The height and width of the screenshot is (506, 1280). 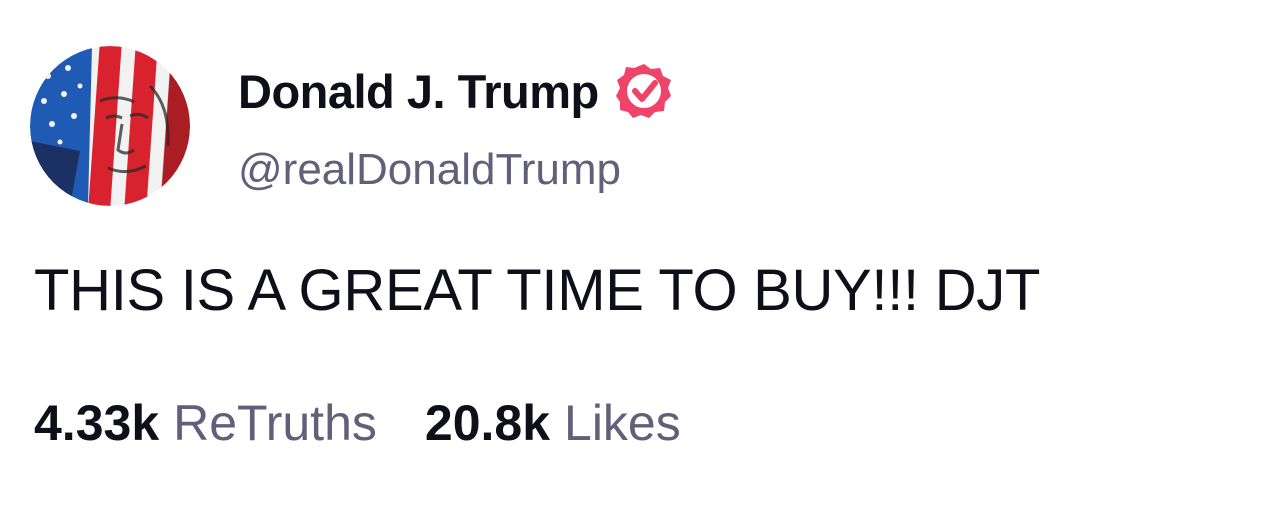 What do you see at coordinates (275, 423) in the screenshot?
I see `retruths-label: ReTruths` at bounding box center [275, 423].